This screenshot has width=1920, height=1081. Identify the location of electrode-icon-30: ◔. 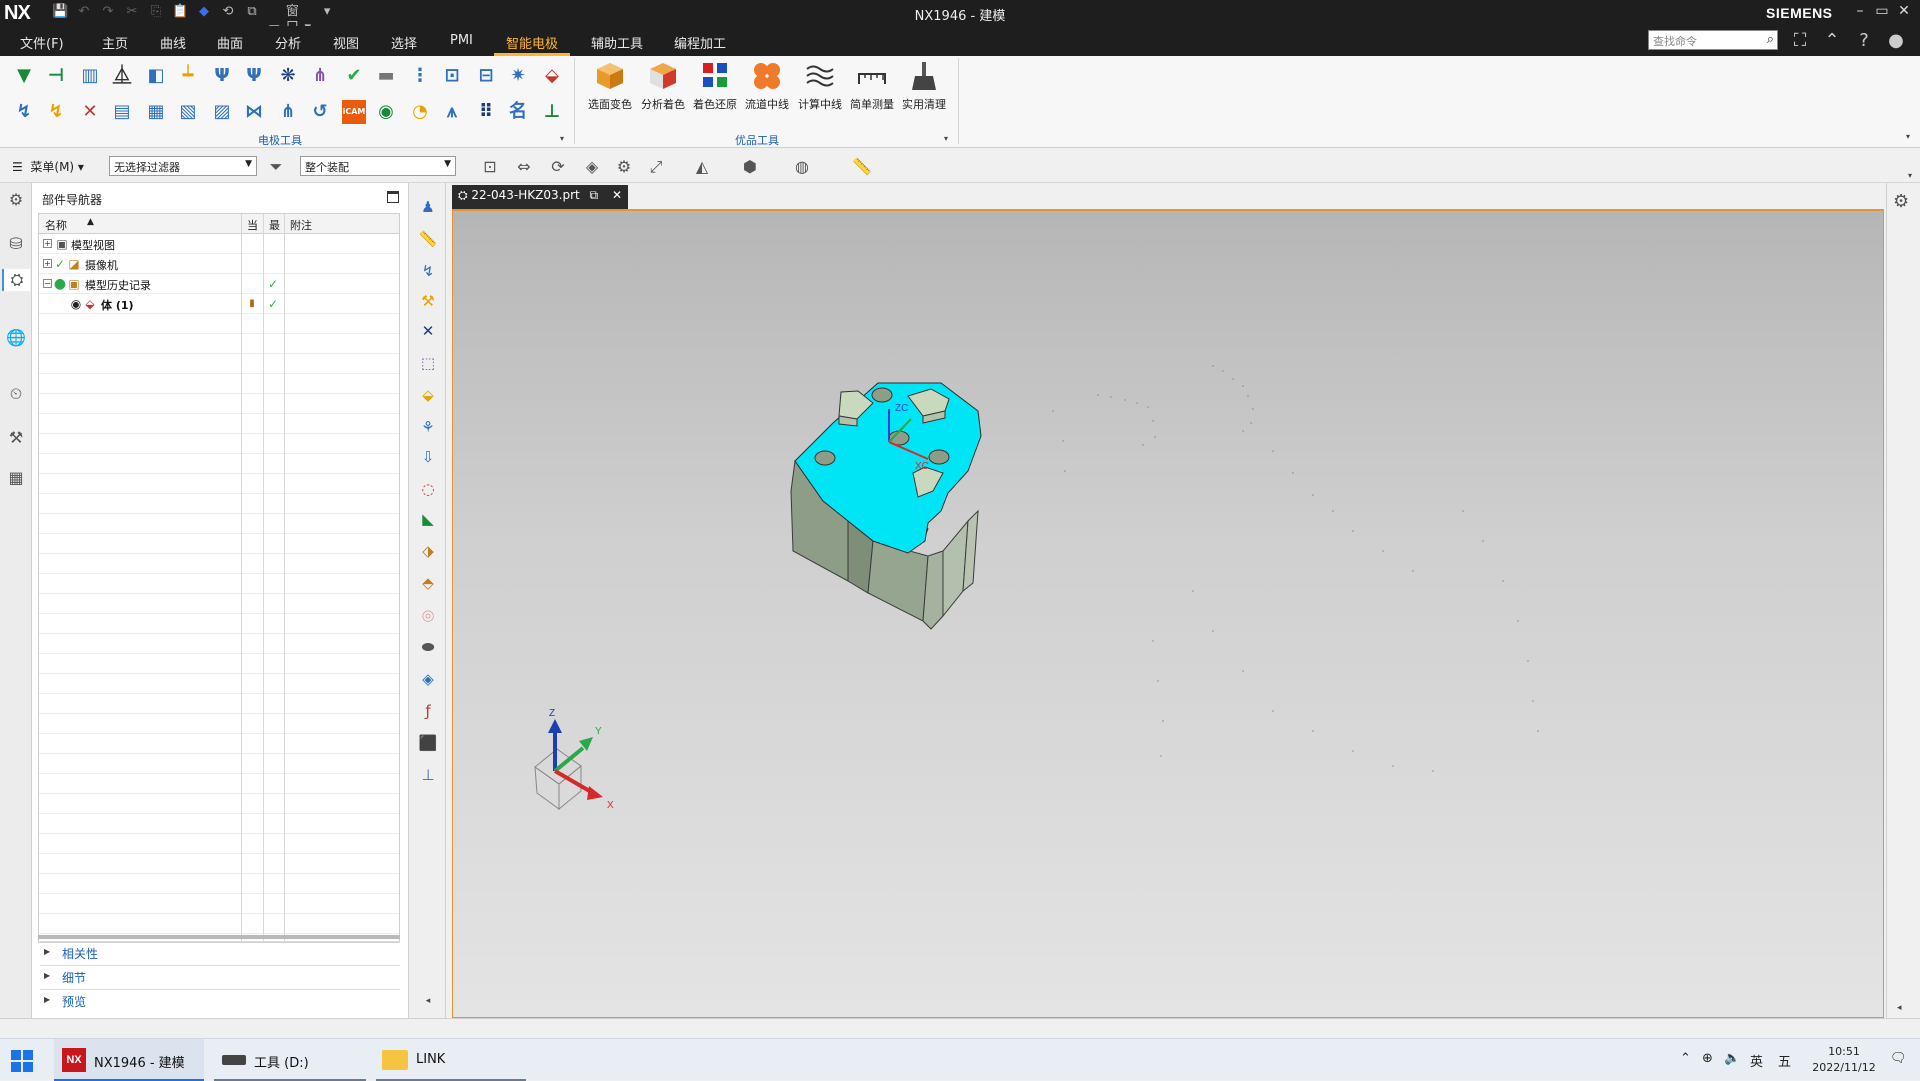
(420, 112).